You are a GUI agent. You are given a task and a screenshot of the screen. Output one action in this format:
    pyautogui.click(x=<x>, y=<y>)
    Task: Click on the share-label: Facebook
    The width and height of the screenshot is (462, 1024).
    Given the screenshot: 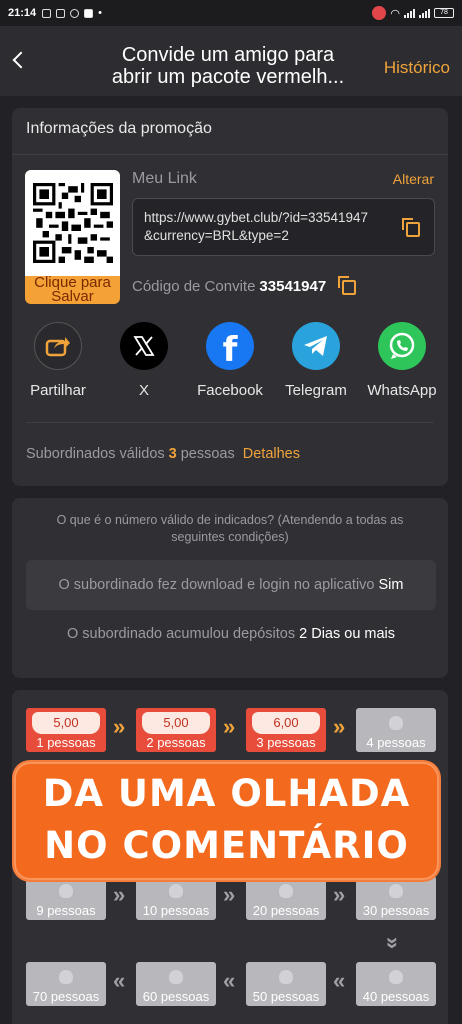 What is the action you would take?
    pyautogui.click(x=230, y=390)
    